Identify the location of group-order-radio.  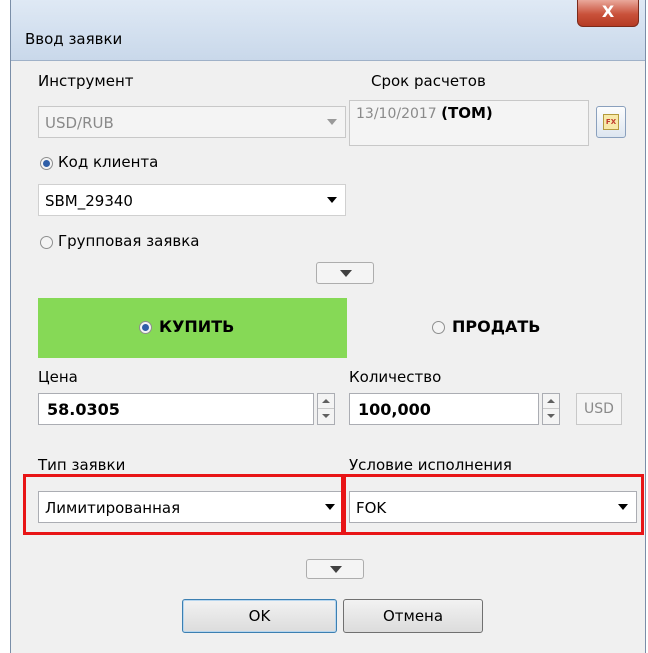
(46, 242).